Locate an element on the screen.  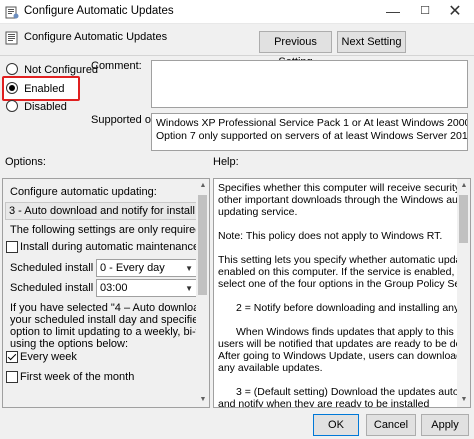
next-setting-button: Next Setting is located at coordinates (371, 42).